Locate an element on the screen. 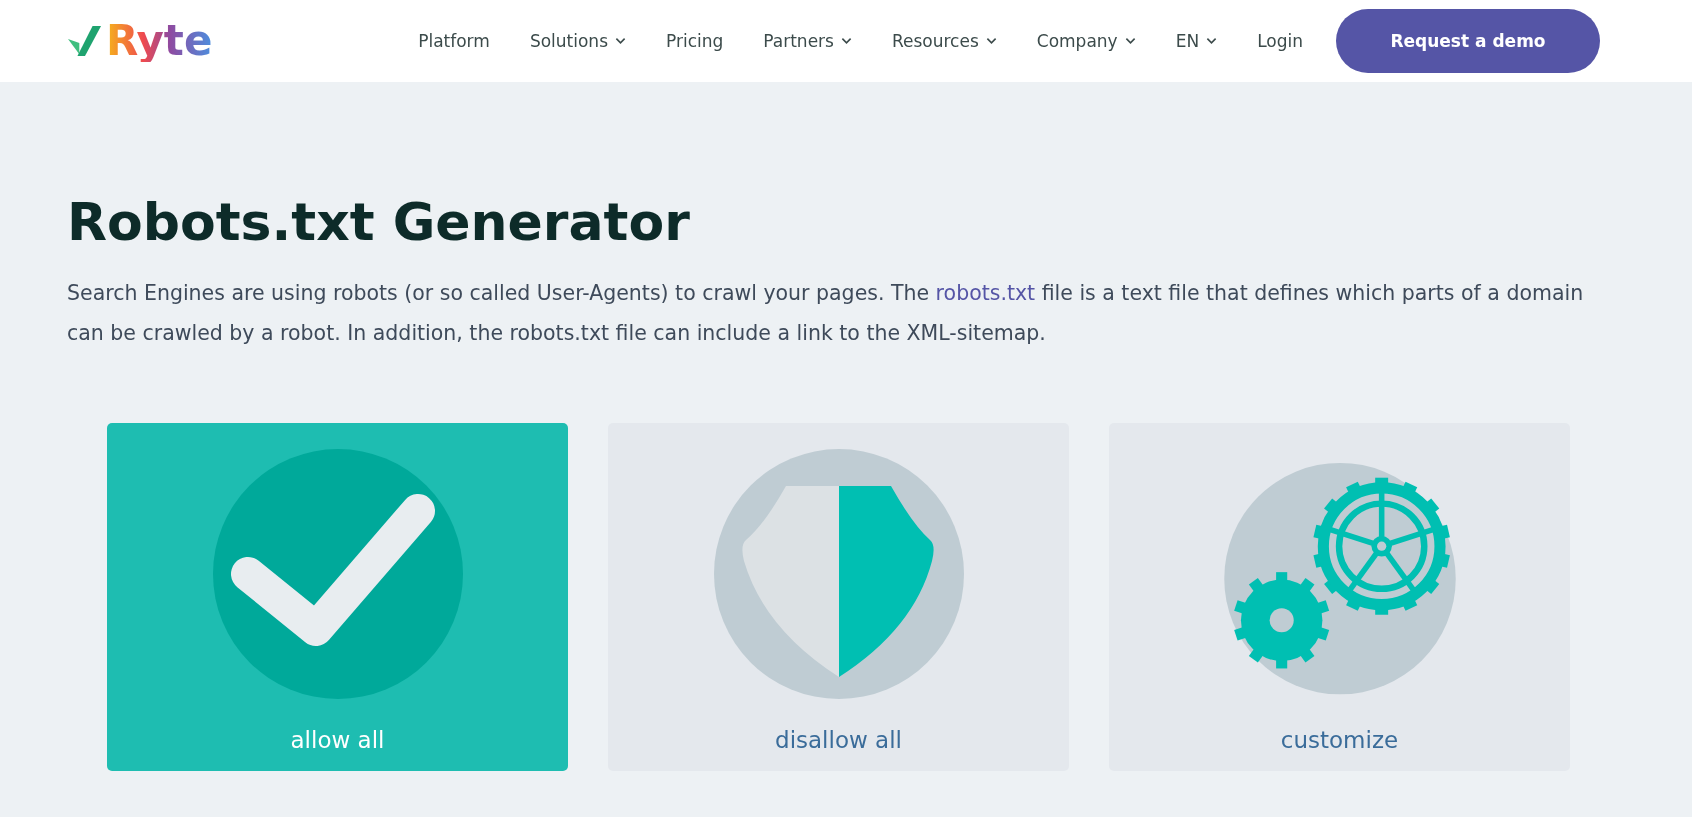 Image resolution: width=1692 pixels, height=817 pixels. option-card: disallow all is located at coordinates (838, 597).